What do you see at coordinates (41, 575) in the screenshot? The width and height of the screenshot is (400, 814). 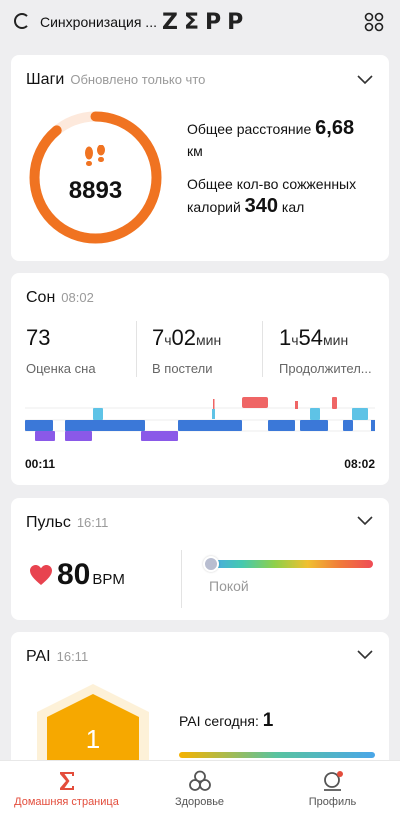 I see `heart-icon` at bounding box center [41, 575].